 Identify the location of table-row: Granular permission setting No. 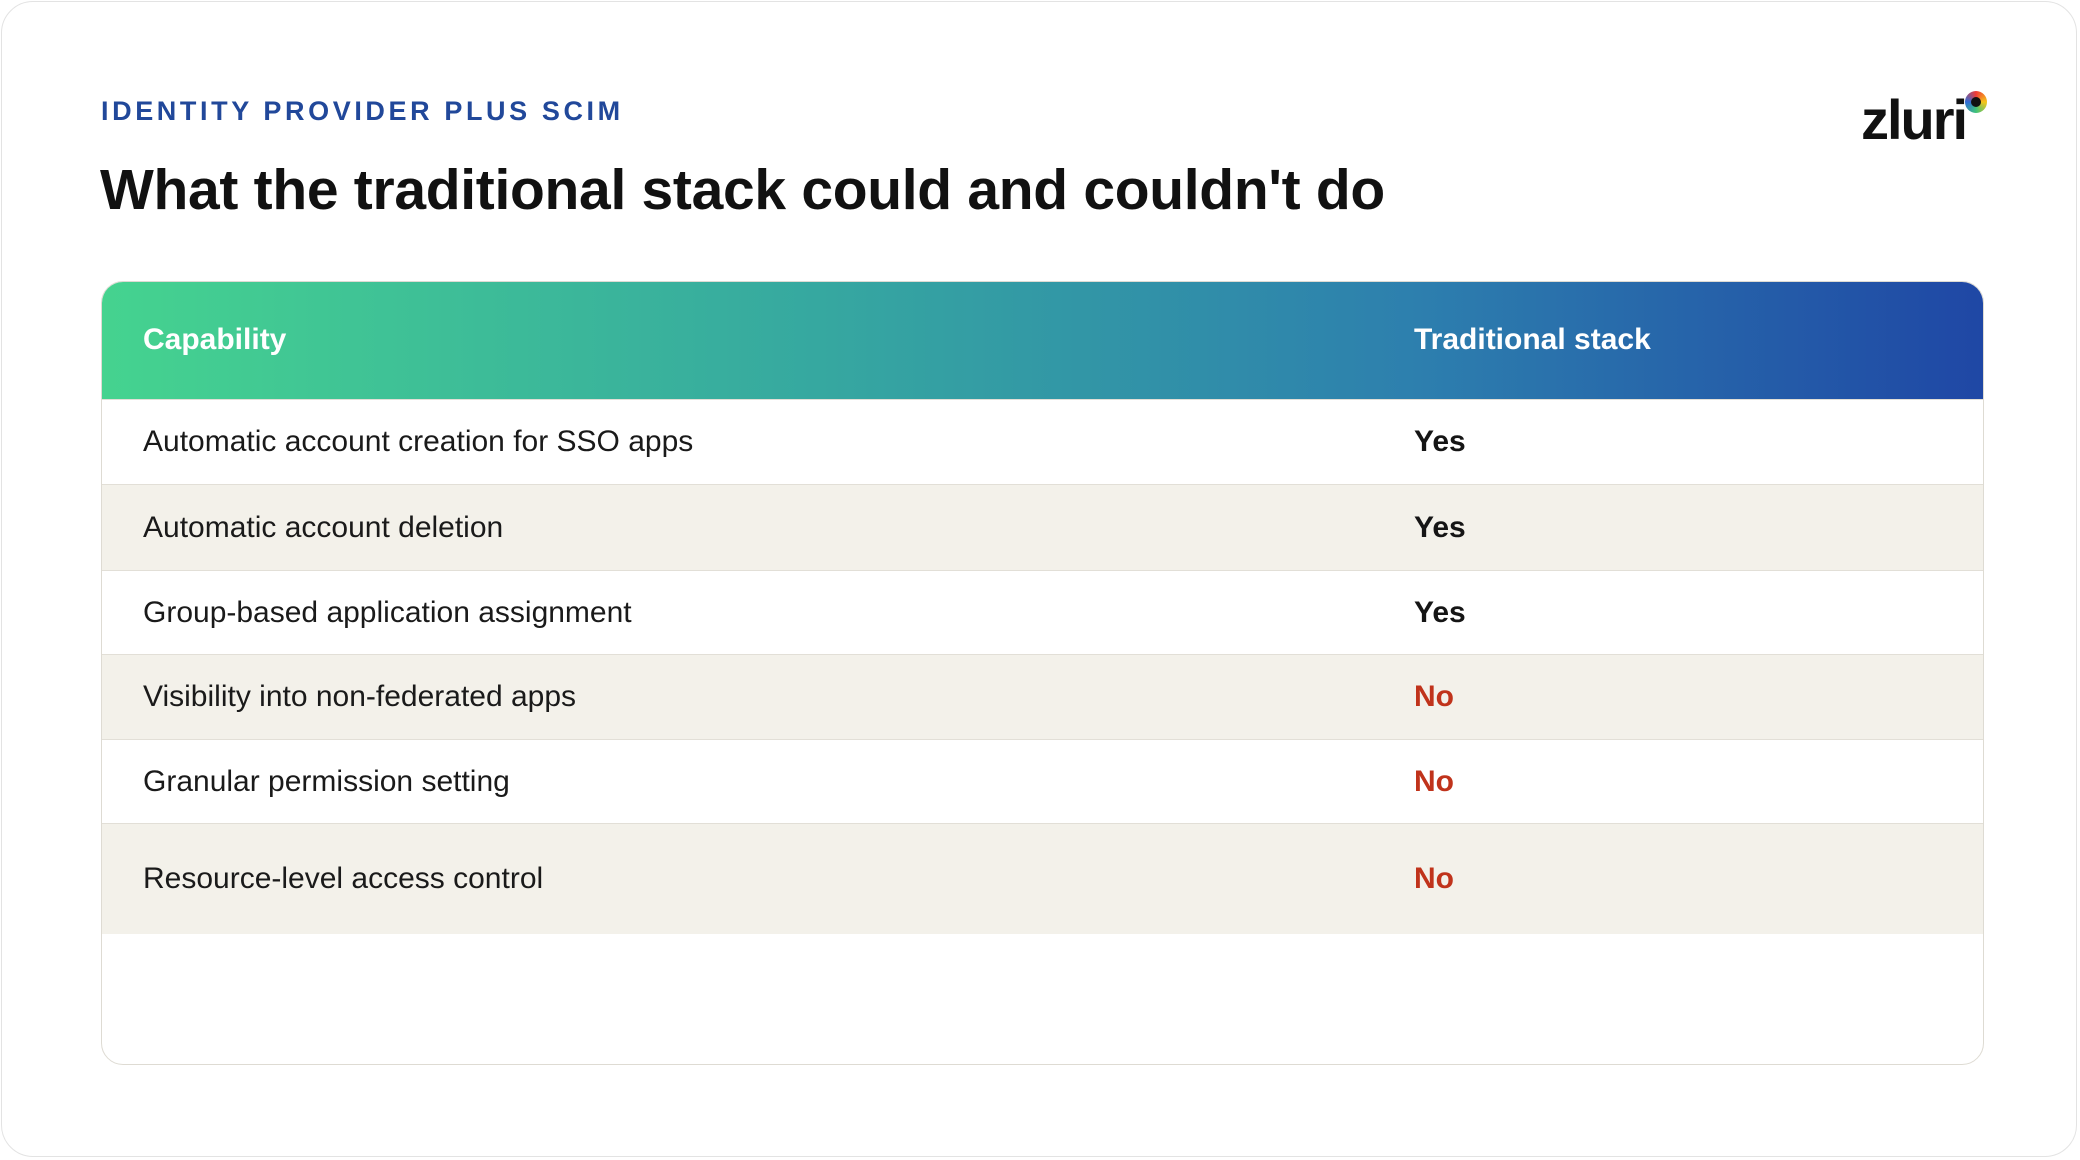
(1042, 781).